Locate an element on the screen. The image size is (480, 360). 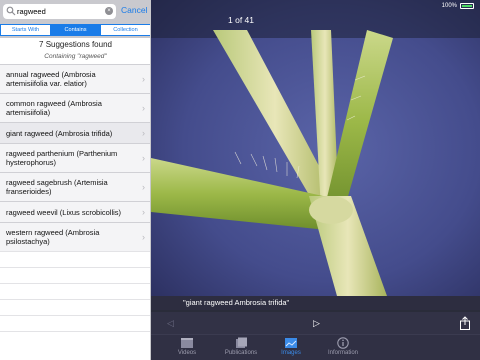
battery-icon is located at coordinates (467, 6).